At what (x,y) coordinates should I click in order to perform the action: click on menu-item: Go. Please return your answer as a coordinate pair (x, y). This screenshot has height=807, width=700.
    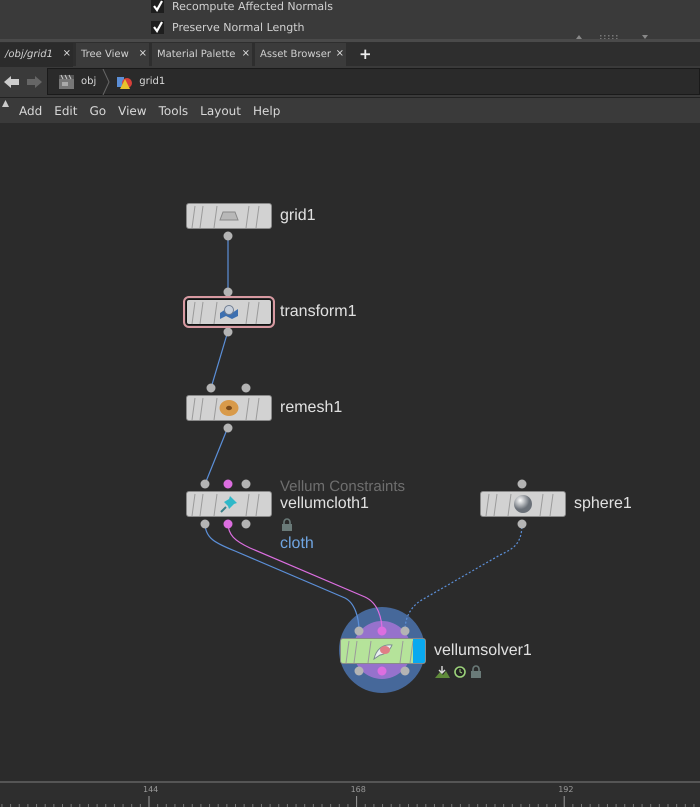
    Looking at the image, I should click on (97, 111).